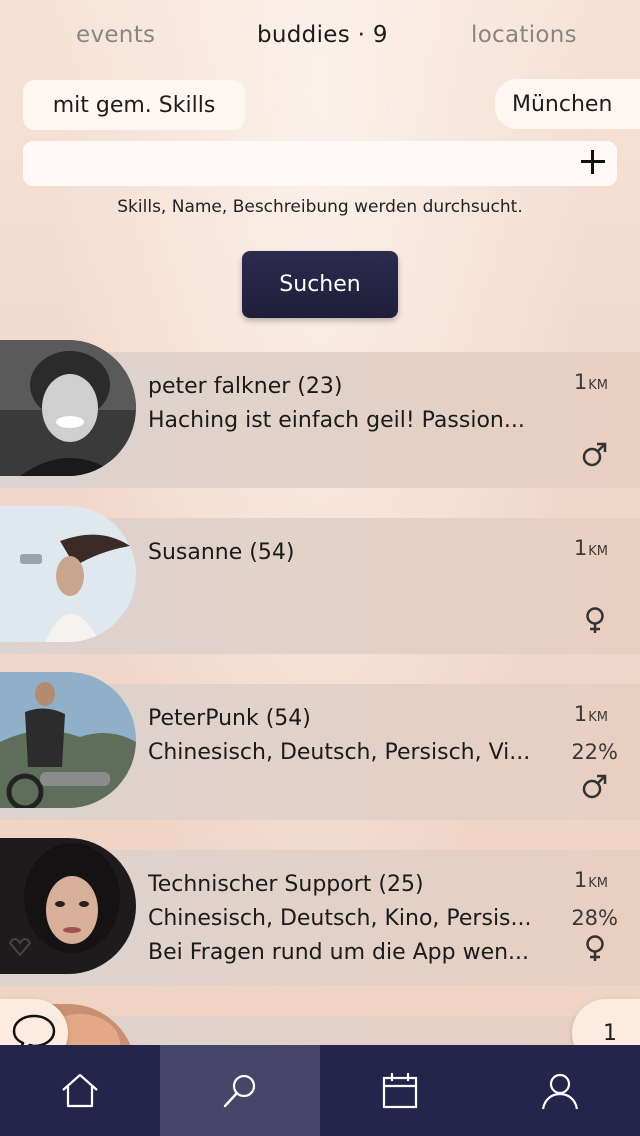 This screenshot has width=640, height=1136. Describe the element at coordinates (567, 104) in the screenshot. I see `city-filter-chip: München` at that location.